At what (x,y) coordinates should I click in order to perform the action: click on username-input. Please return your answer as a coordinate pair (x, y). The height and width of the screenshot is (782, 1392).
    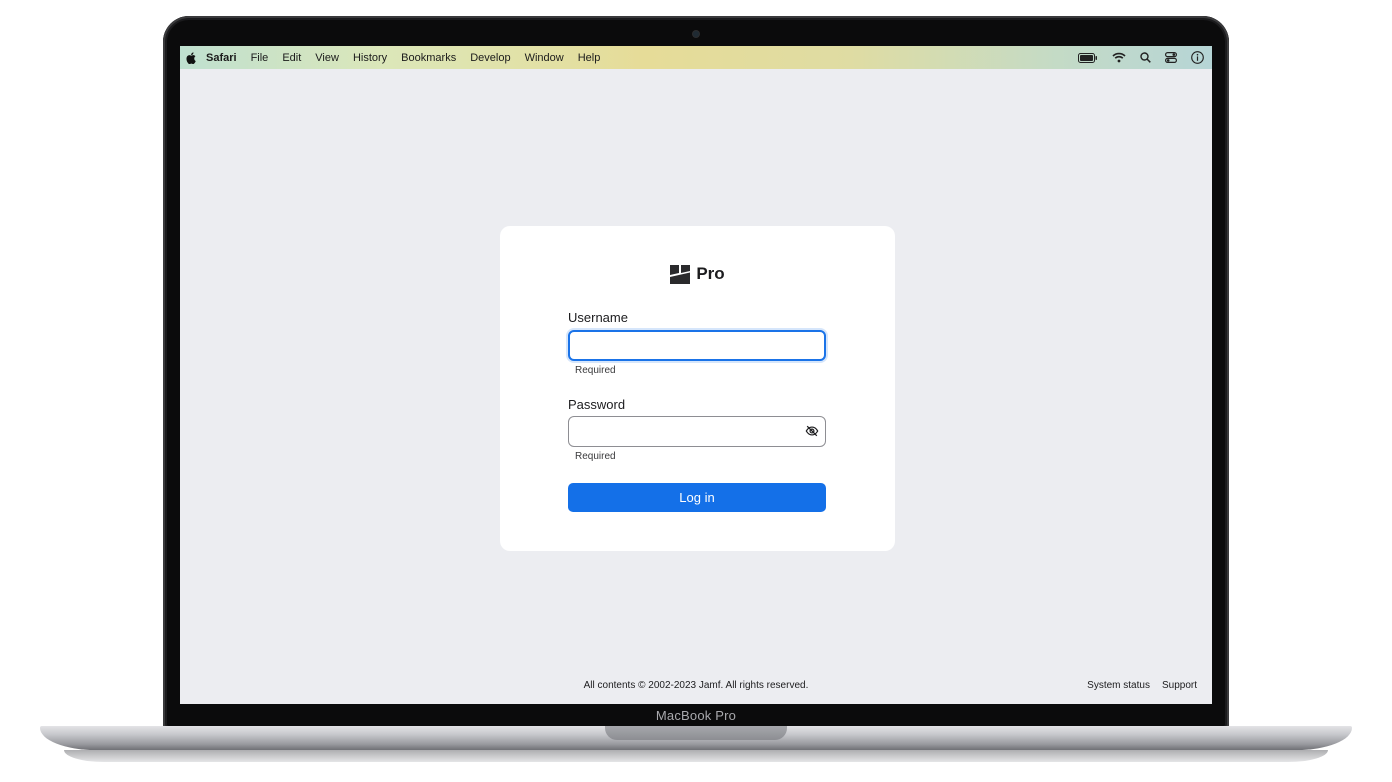
    Looking at the image, I should click on (697, 345).